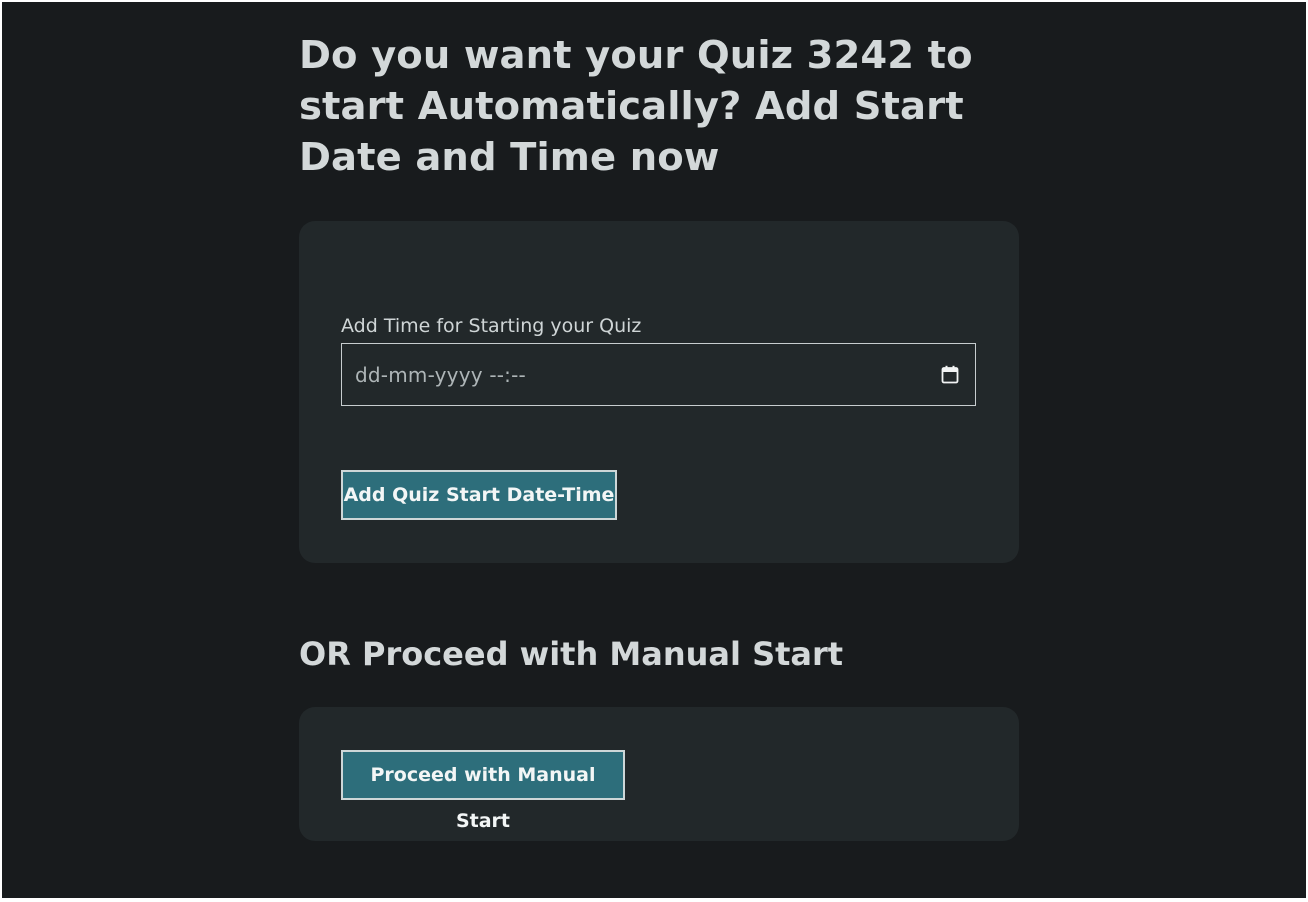  Describe the element at coordinates (483, 791) in the screenshot. I see `proceed-manual-start-button: Proceed with Manual Start` at that location.